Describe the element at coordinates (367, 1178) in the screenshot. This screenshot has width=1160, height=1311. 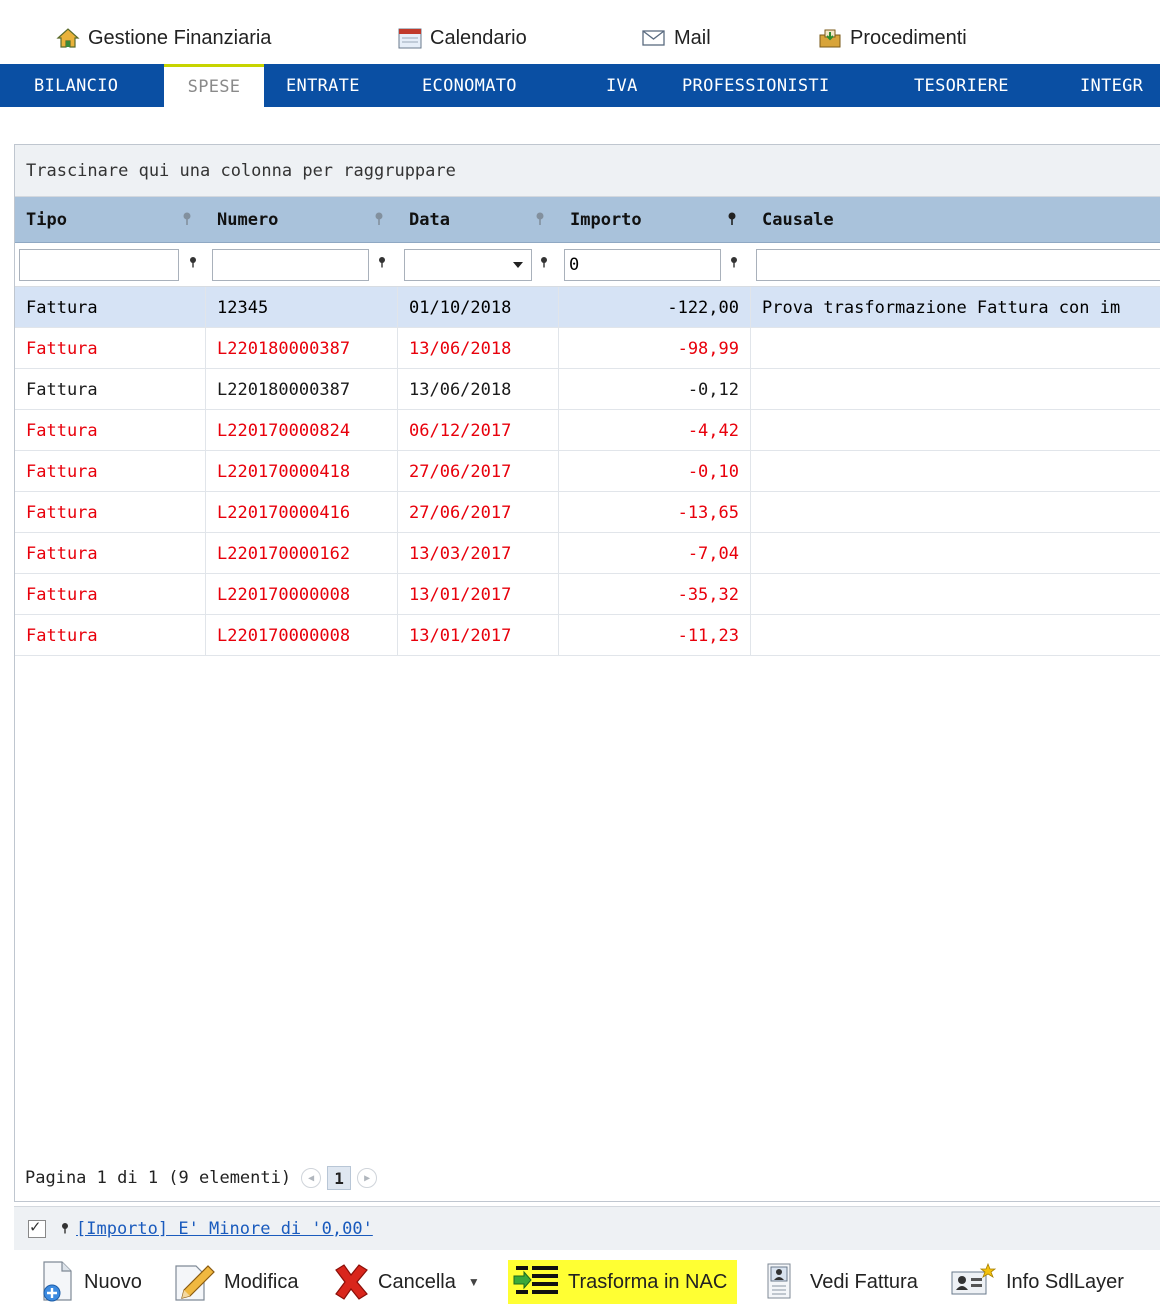
I see `next-page-icon: ▶` at that location.